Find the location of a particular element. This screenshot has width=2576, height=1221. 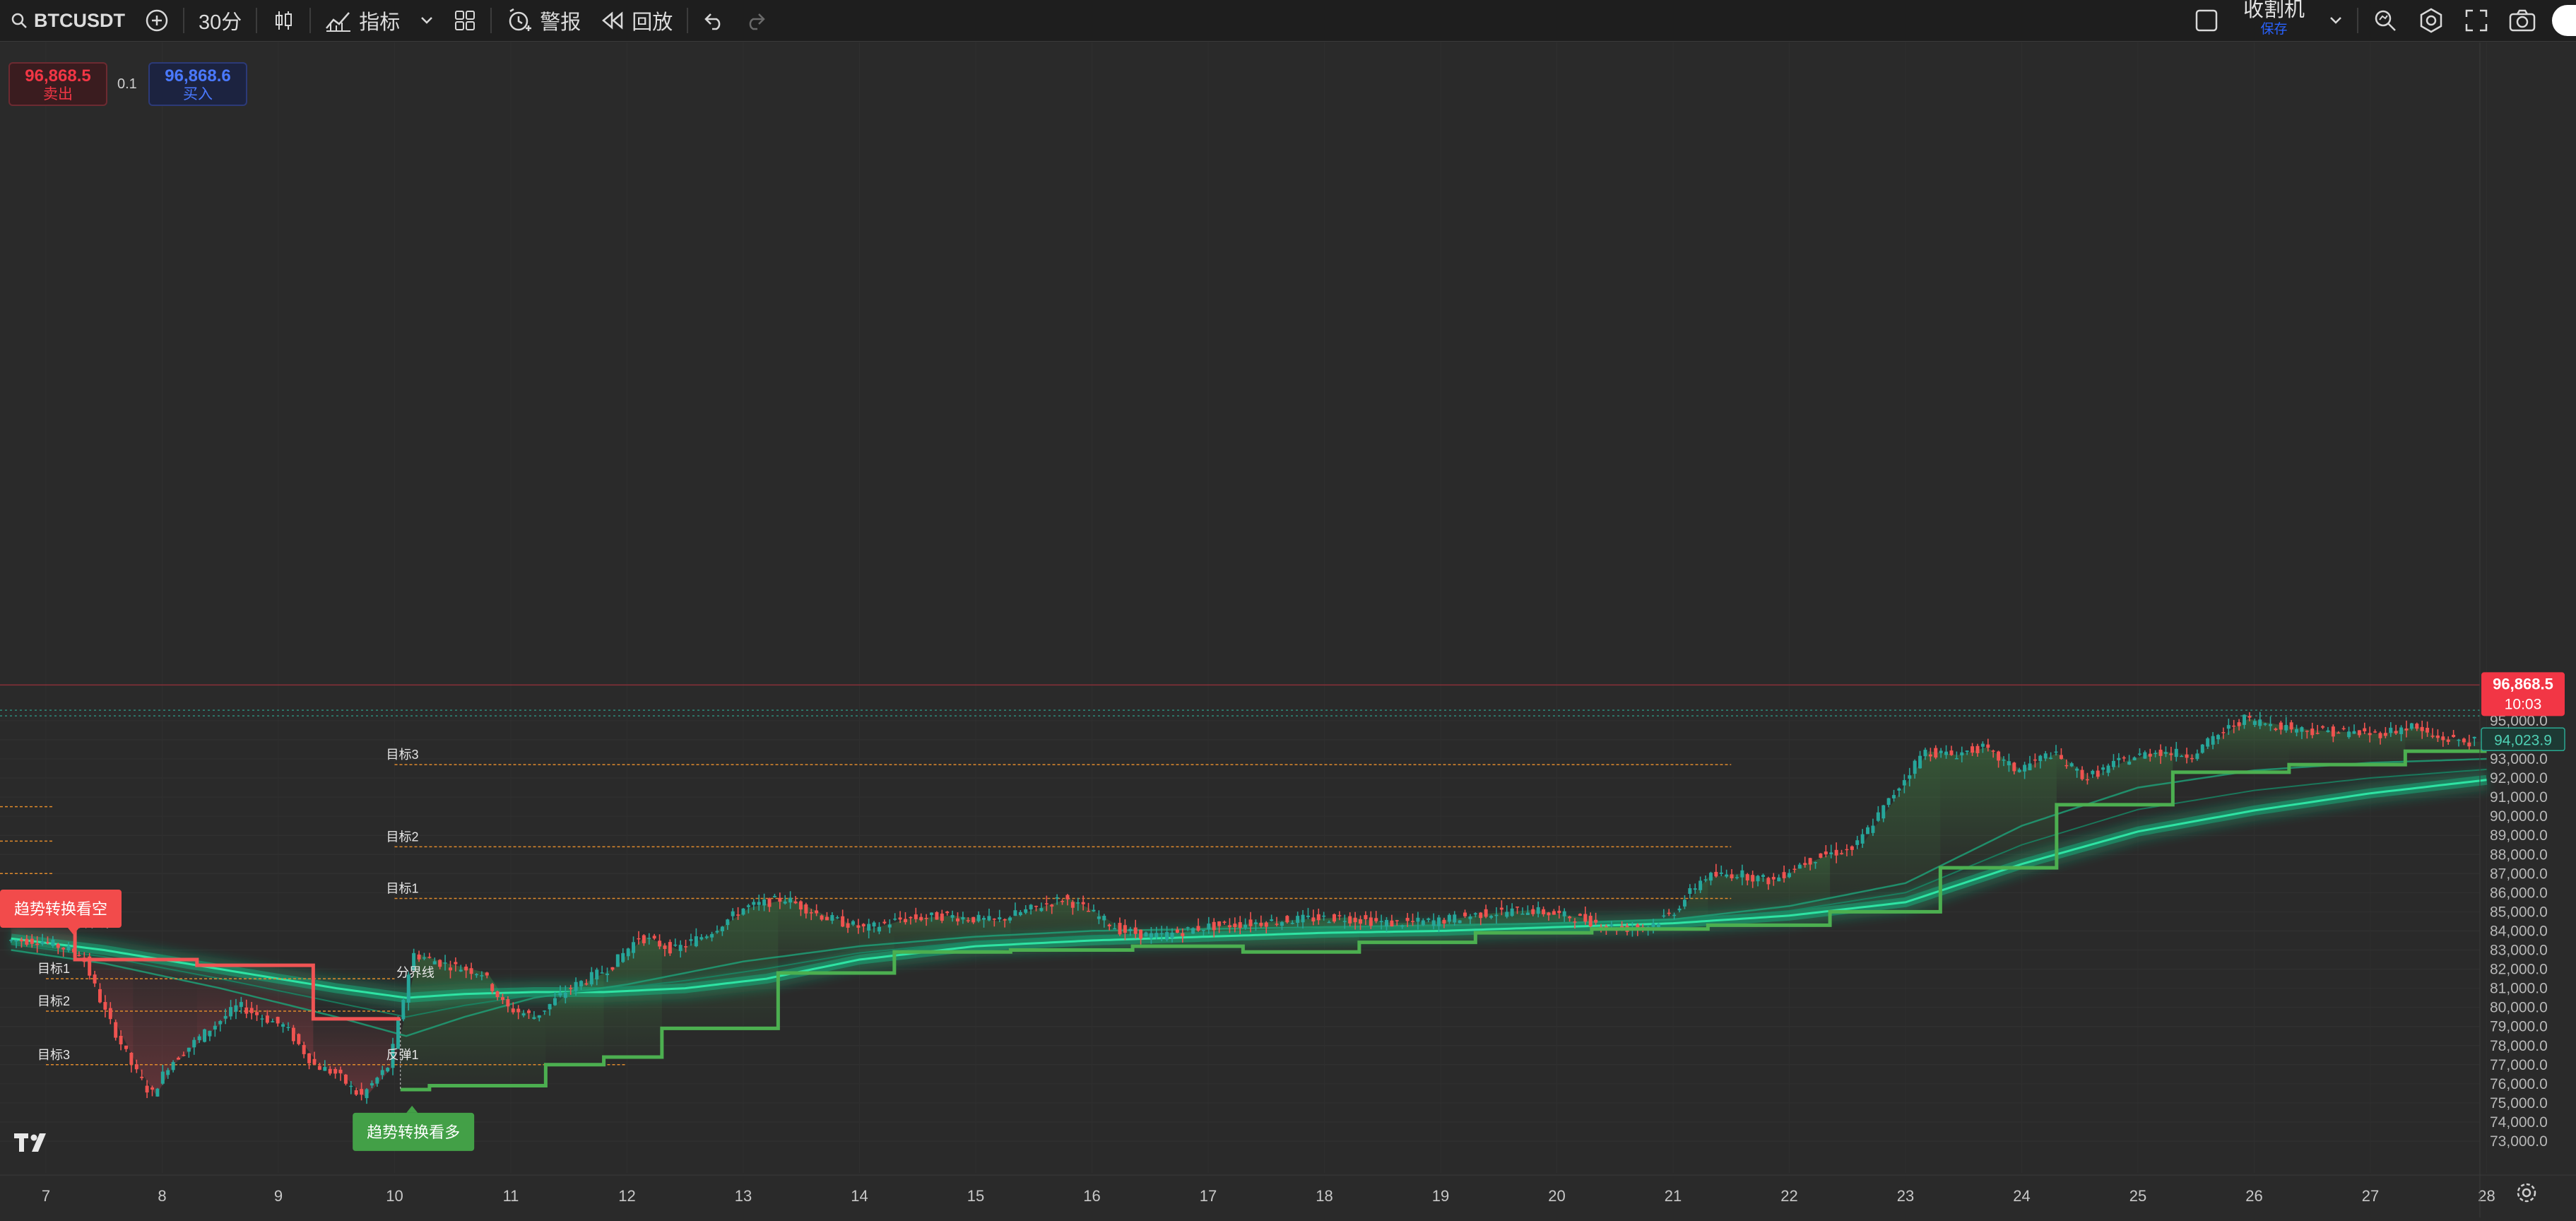

quick-search-button is located at coordinates (2385, 20).